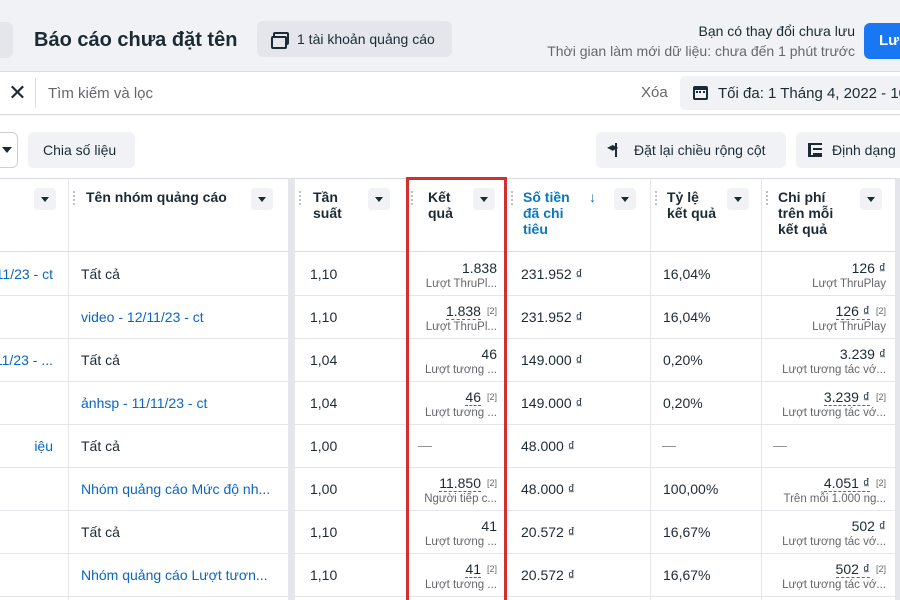 Image resolution: width=900 pixels, height=600 pixels. Describe the element at coordinates (552, 360) in the screenshot. I see `amount-spent-value: 149.000 ₫` at that location.